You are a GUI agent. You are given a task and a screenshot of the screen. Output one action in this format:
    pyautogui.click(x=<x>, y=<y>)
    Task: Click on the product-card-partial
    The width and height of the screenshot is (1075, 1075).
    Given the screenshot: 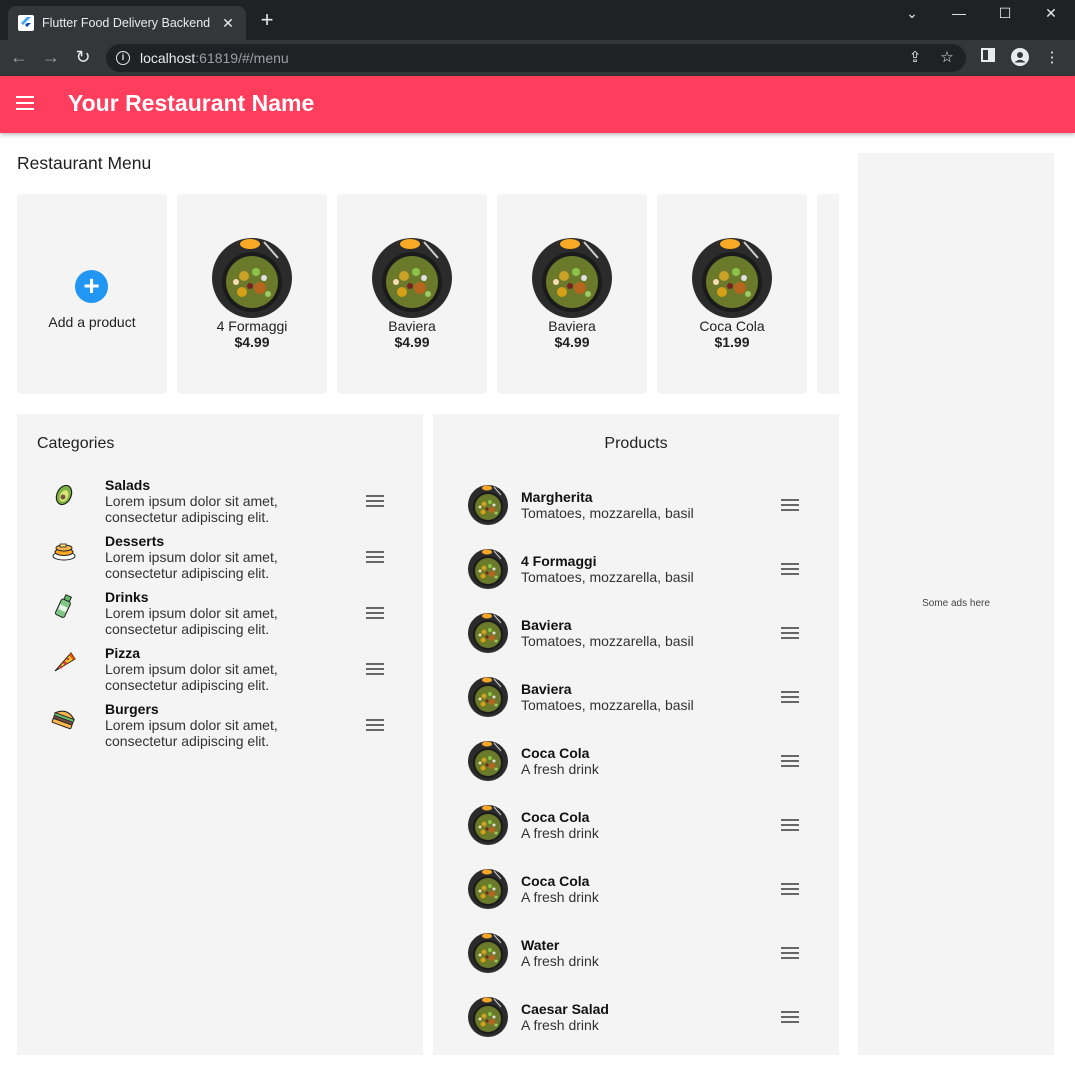 What is the action you would take?
    pyautogui.click(x=828, y=294)
    